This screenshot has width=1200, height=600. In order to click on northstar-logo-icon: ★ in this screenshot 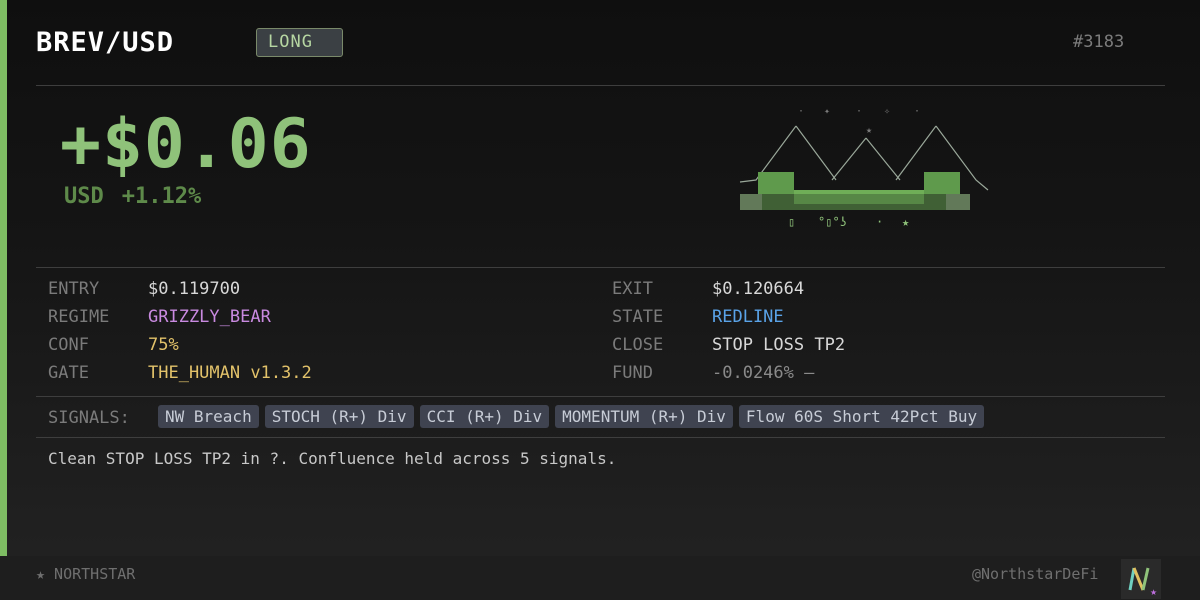, I will do `click(1141, 579)`.